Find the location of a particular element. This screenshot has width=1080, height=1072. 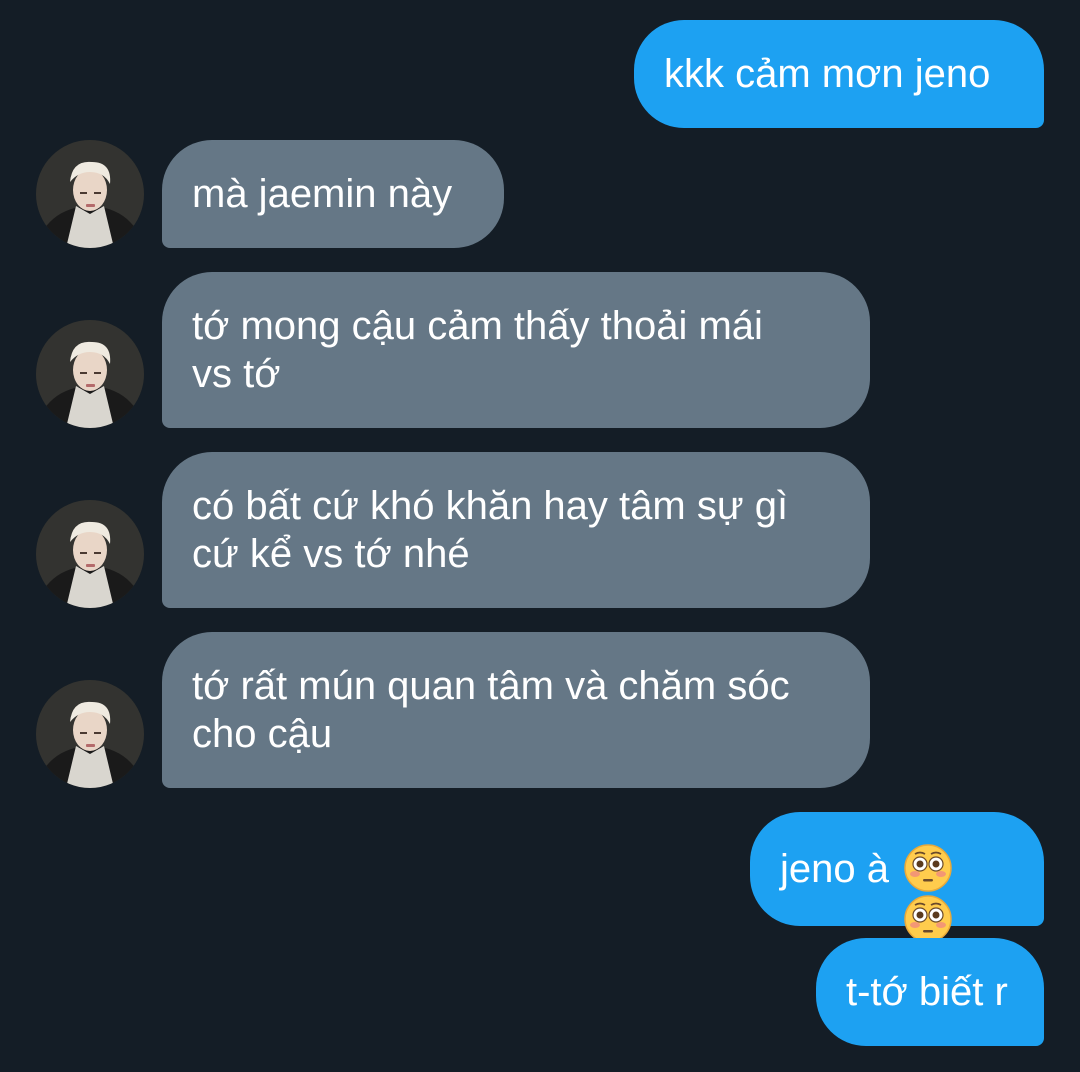

message-text: tớ mong cậu cảm thấy thoải mái vs tớ is located at coordinates (477, 350).